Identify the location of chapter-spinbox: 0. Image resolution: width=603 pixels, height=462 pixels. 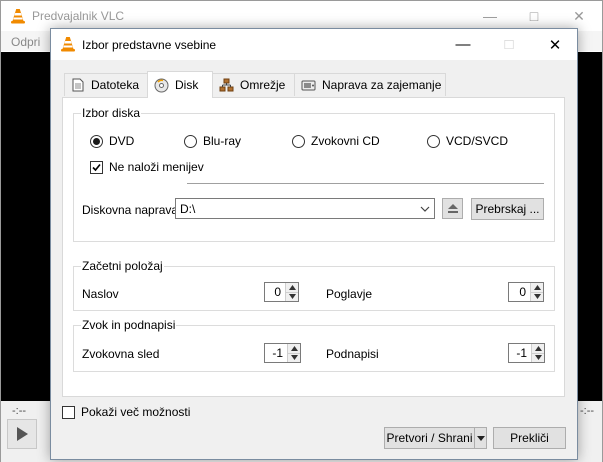
(526, 292).